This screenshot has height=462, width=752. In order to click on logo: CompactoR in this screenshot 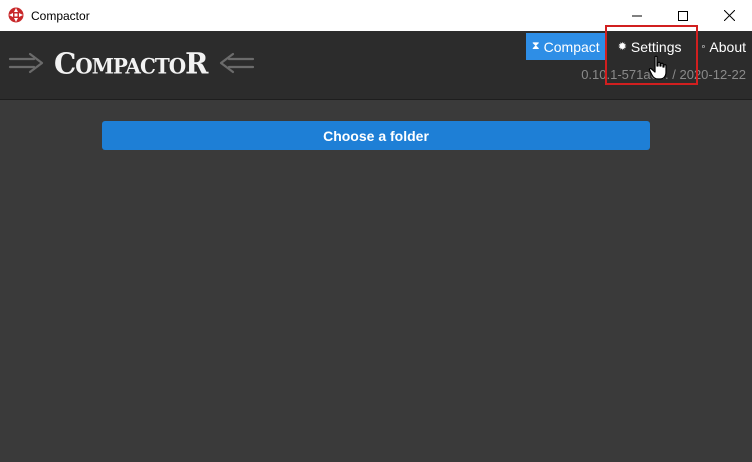, I will do `click(131, 63)`.